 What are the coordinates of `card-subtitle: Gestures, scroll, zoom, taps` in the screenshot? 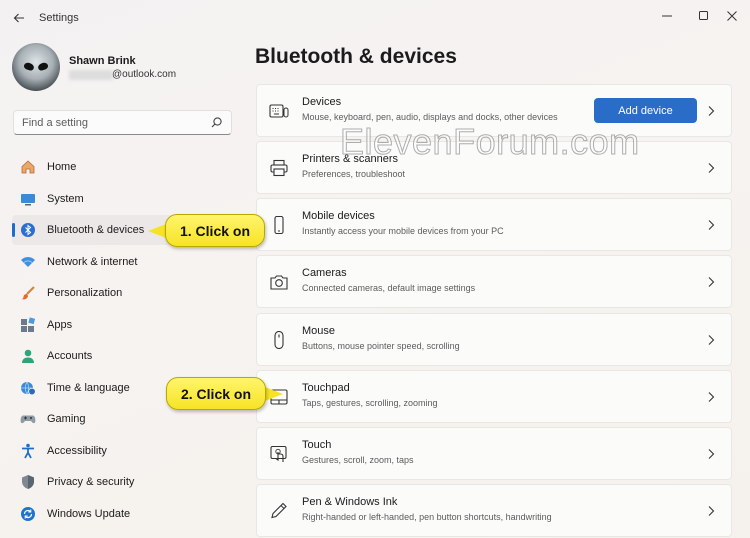 It's located at (358, 460).